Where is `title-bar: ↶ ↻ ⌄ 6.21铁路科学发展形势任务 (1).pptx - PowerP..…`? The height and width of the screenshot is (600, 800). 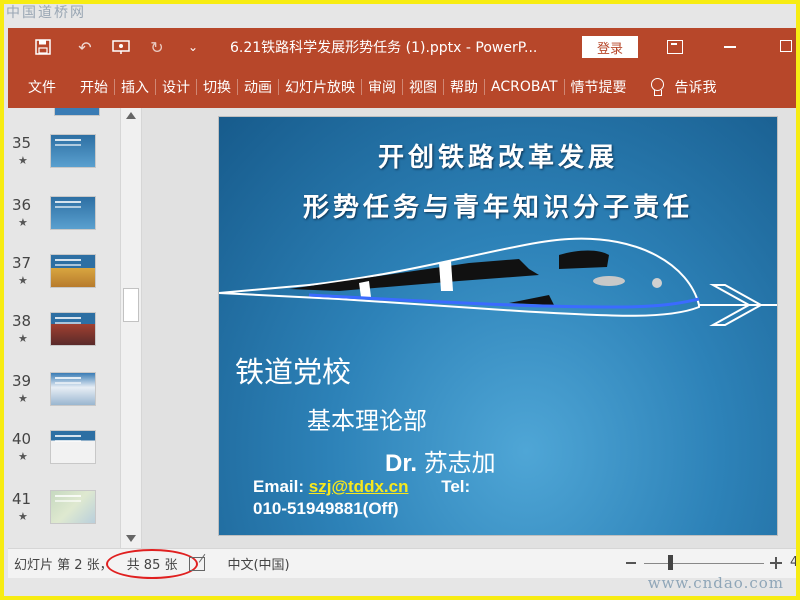
title-bar: ↶ ↻ ⌄ 6.21铁路科学发展形势任务 (1).pptx - PowerP..… is located at coordinates (402, 47).